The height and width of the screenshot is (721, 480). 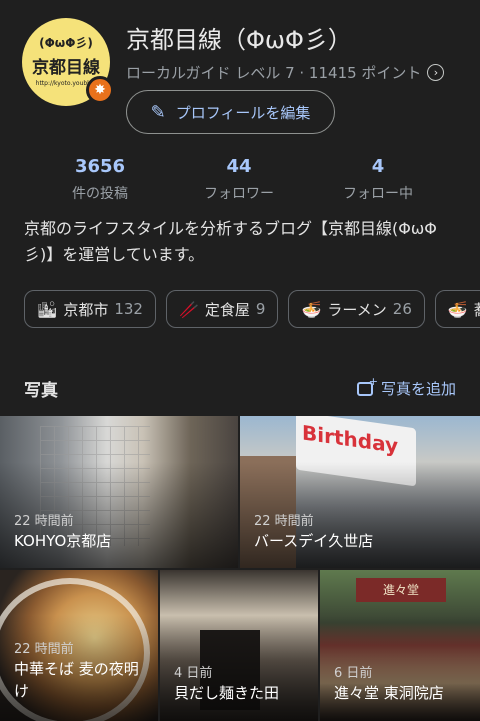 What do you see at coordinates (477, 309) in the screenshot?
I see `chip-label: 蕎` at bounding box center [477, 309].